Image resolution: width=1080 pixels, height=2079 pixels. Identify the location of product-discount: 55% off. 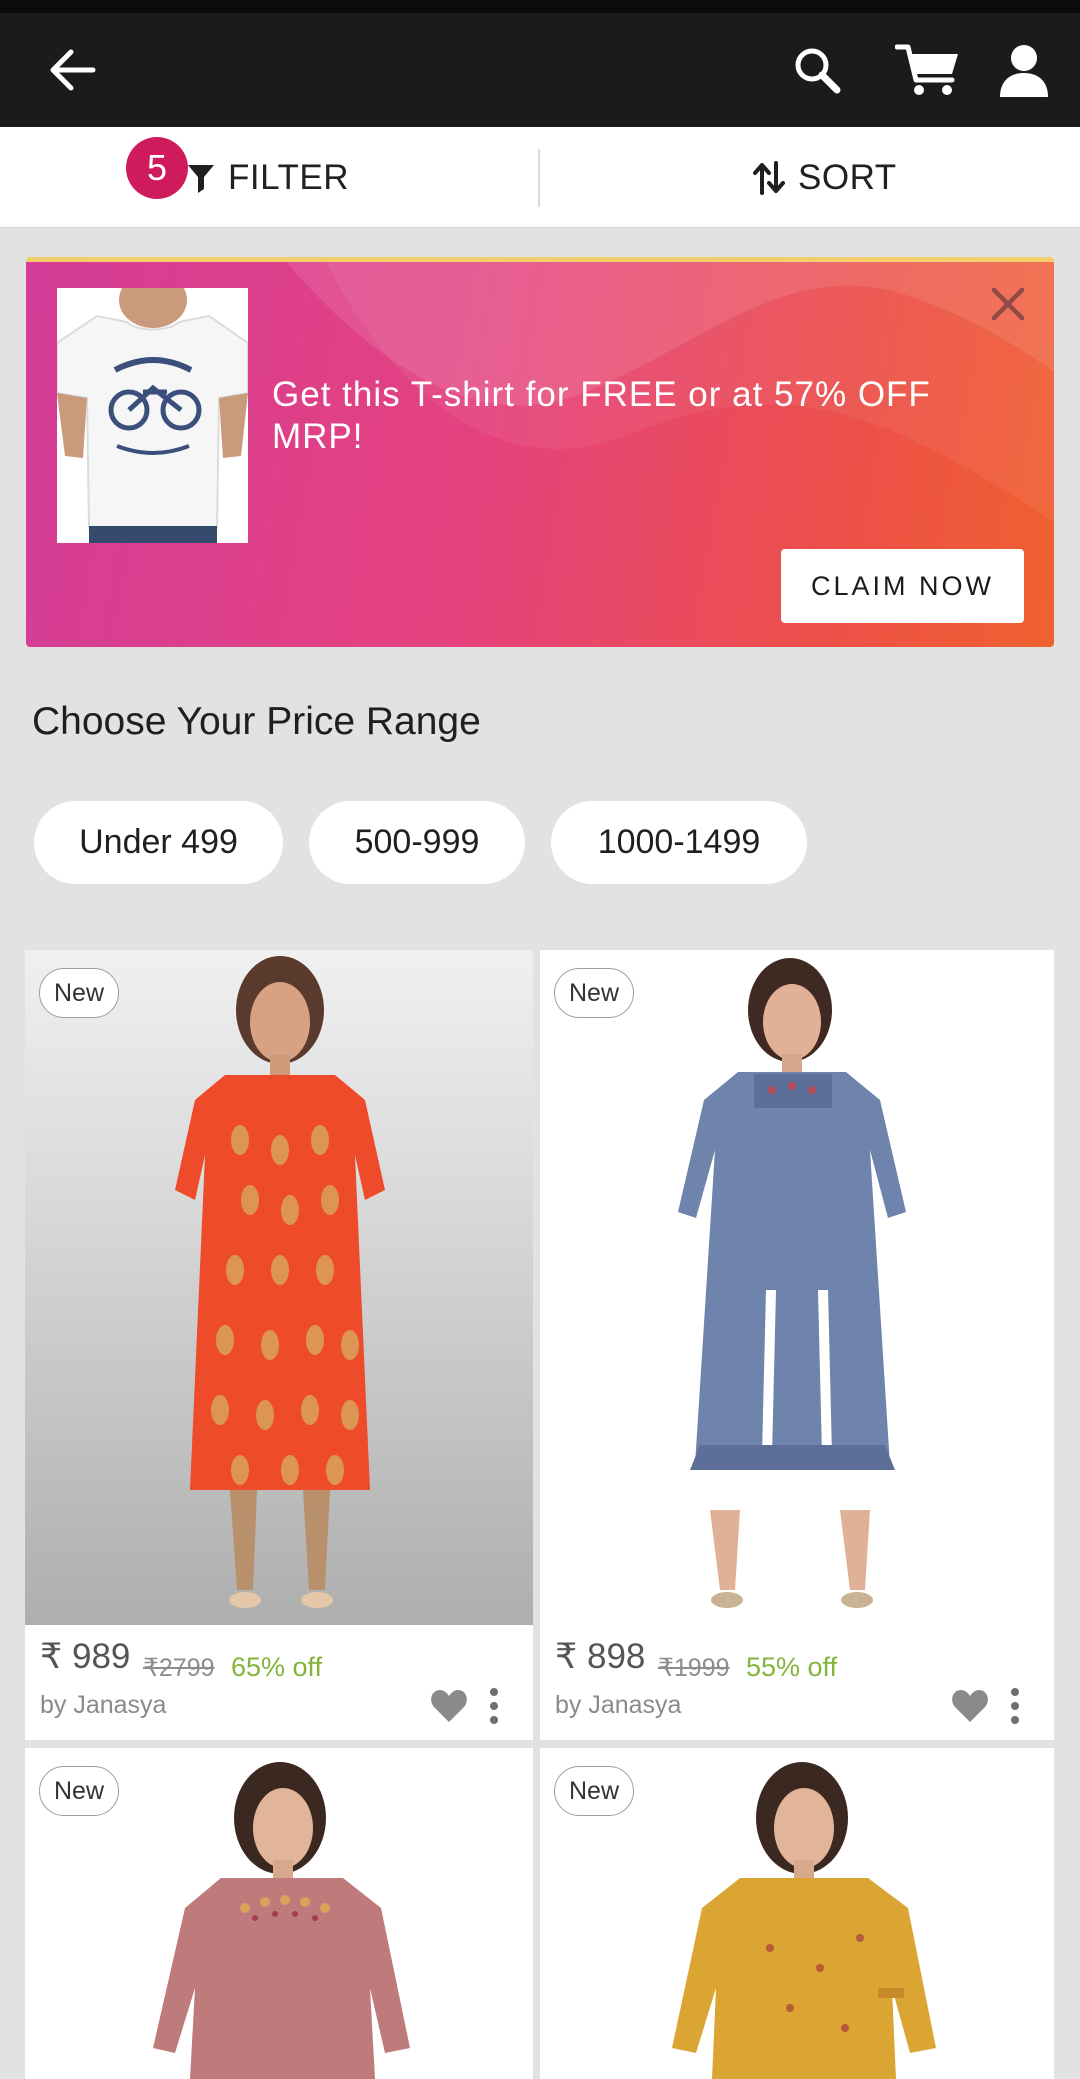
(792, 1667).